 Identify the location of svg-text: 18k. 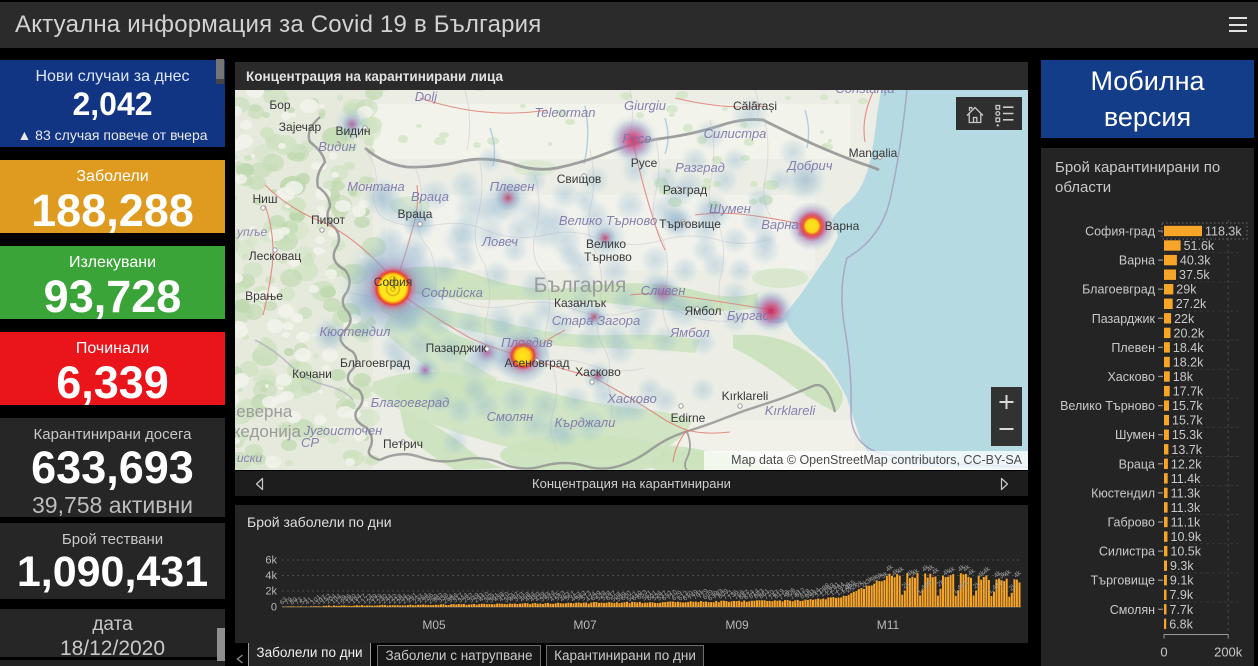
(1183, 377).